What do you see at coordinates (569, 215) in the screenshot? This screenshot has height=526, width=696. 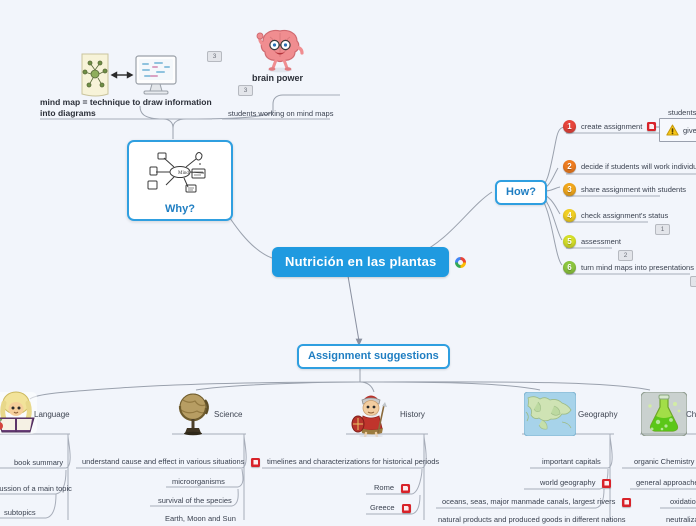 I see `how-step-4-bullet: 4` at bounding box center [569, 215].